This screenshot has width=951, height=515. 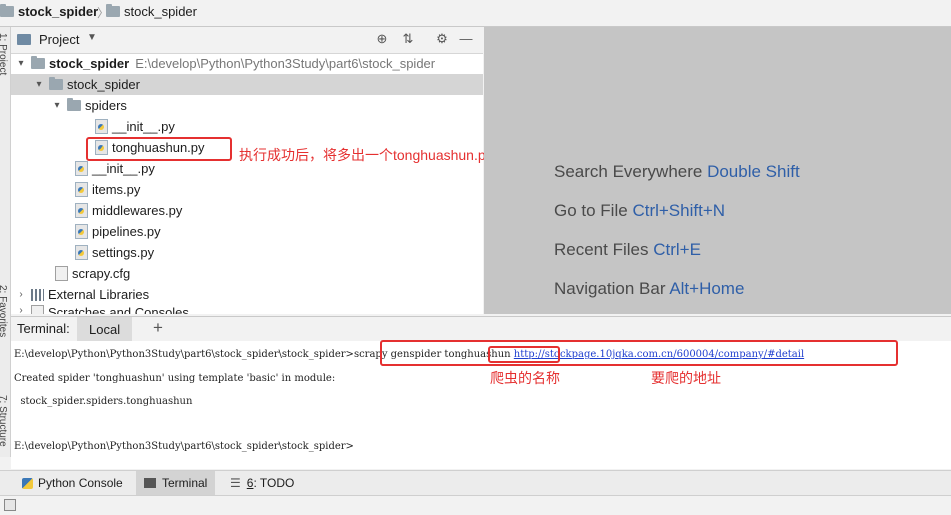 What do you see at coordinates (24, 39) in the screenshot?
I see `project-view-icon` at bounding box center [24, 39].